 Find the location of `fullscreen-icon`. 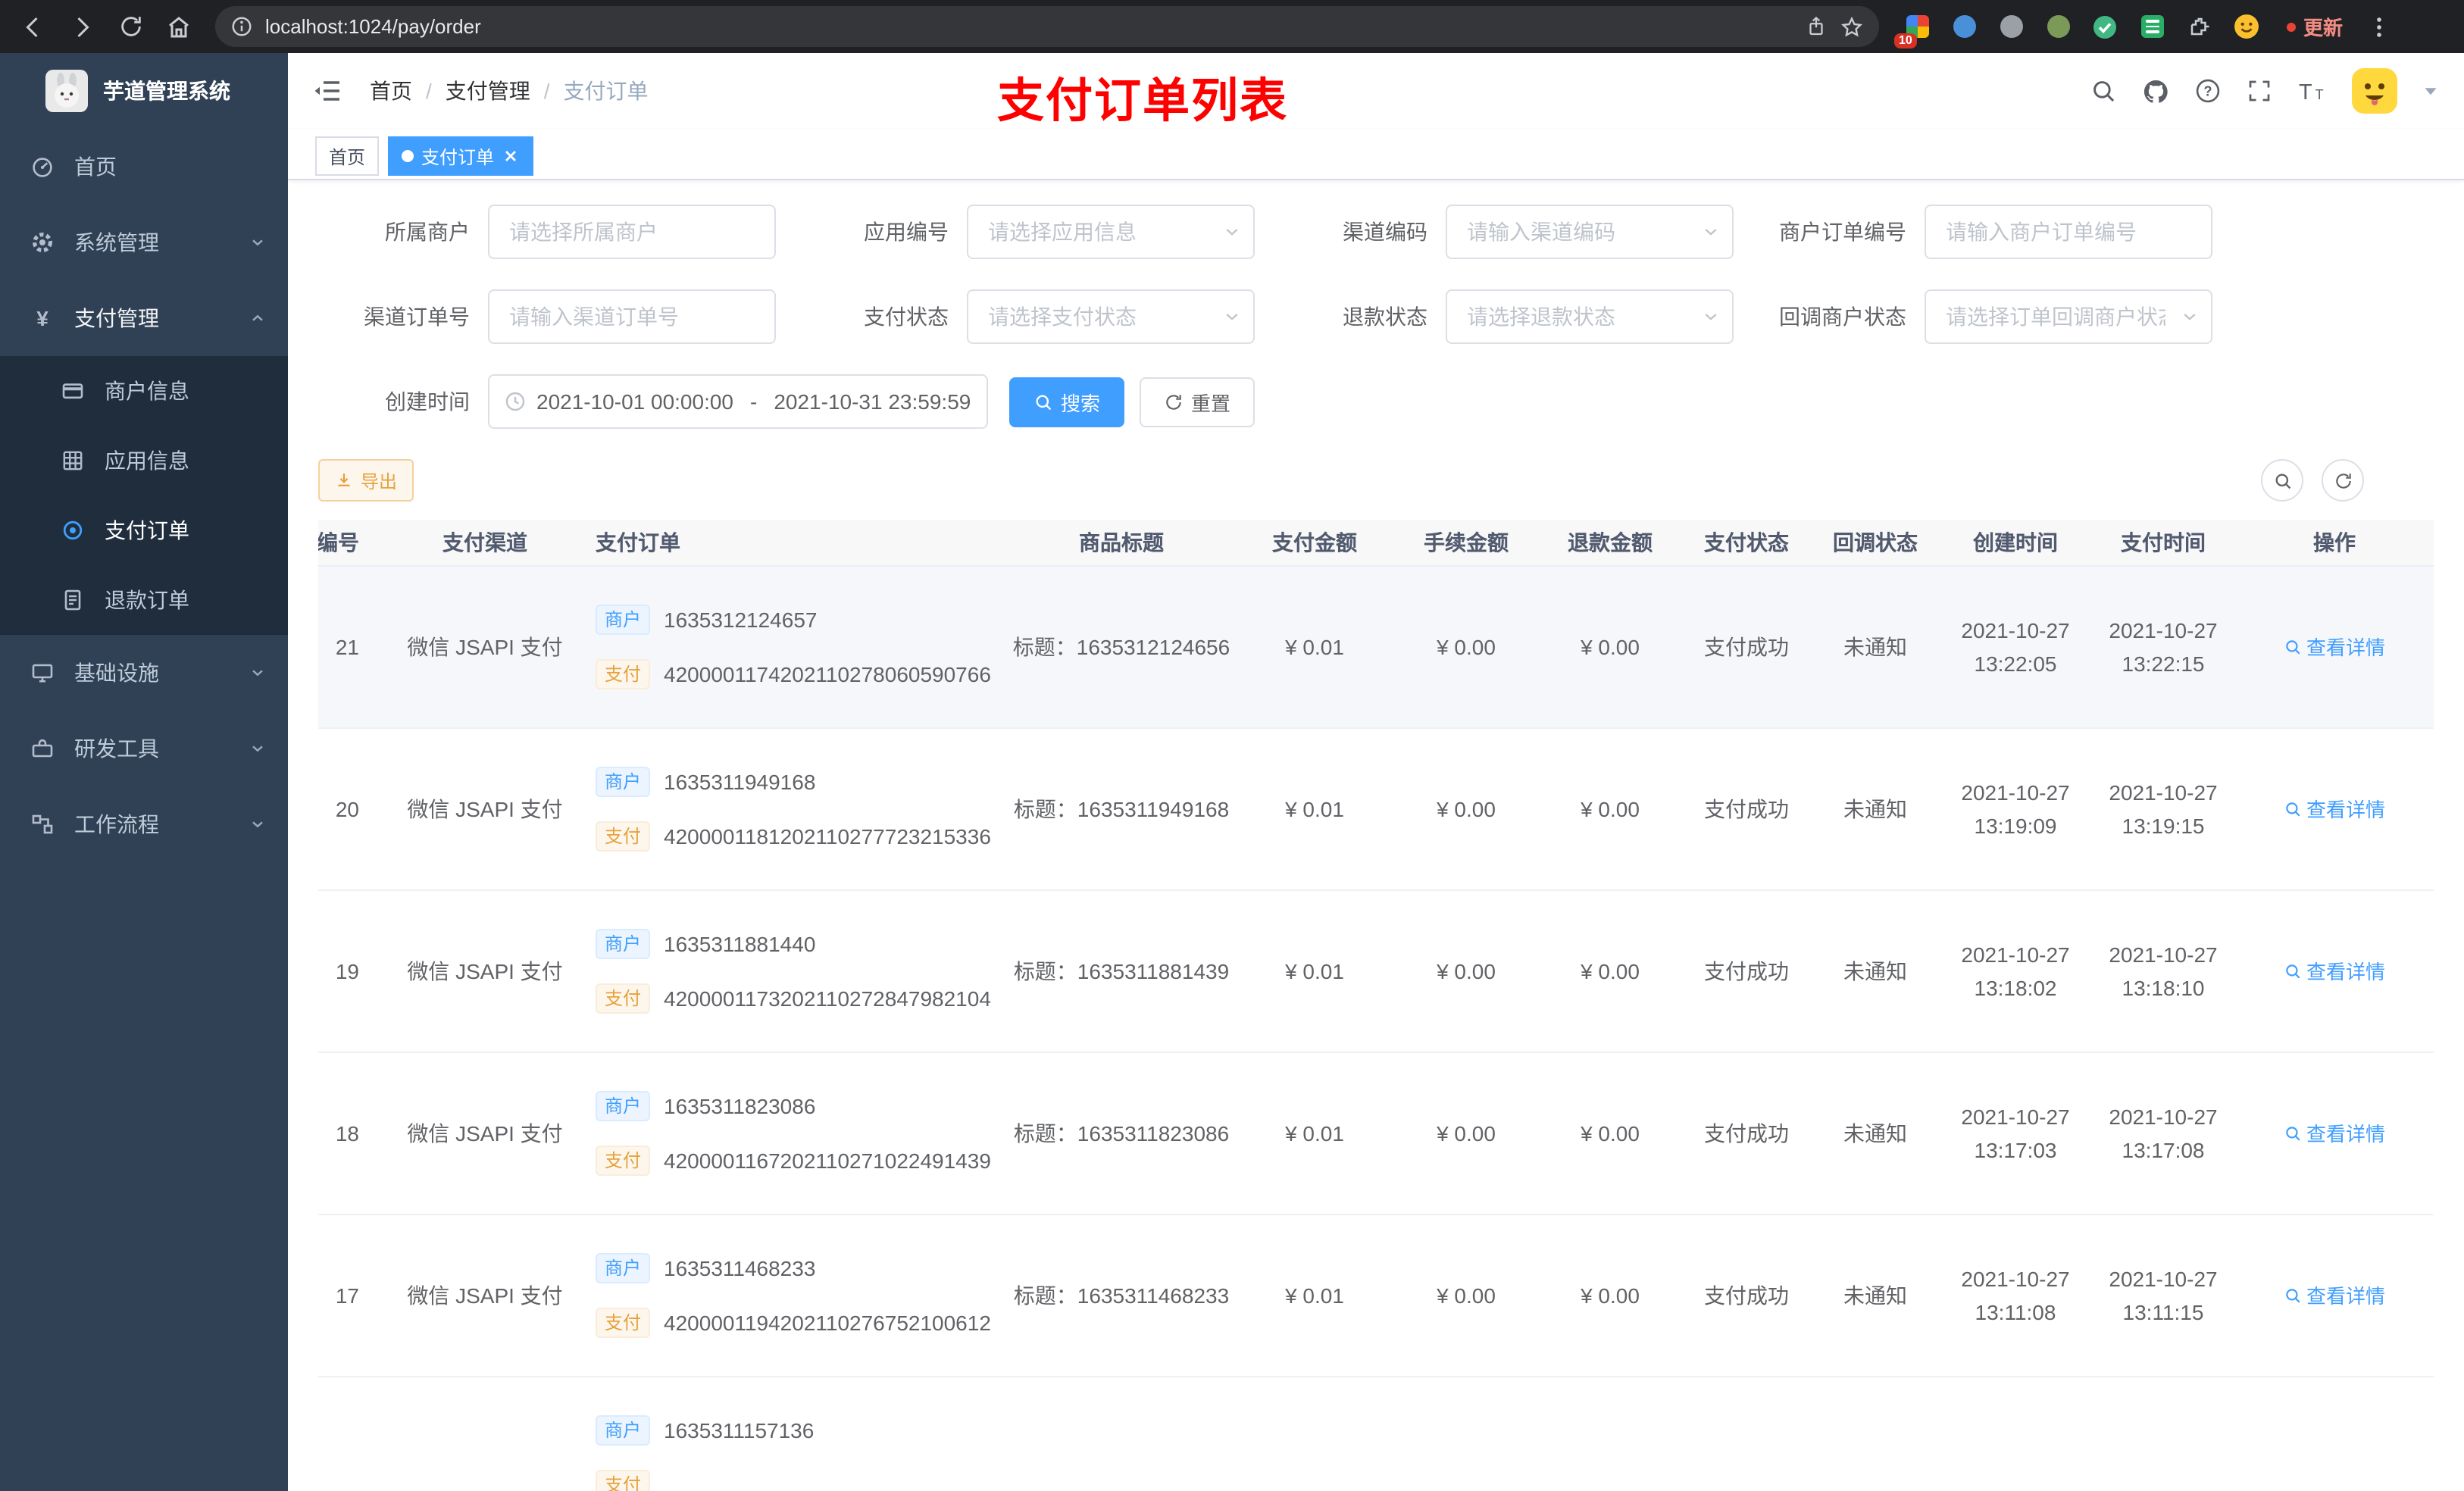

fullscreen-icon is located at coordinates (2259, 91).